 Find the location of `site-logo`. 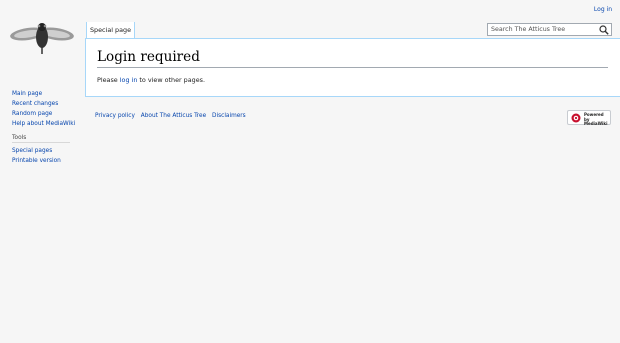

site-logo is located at coordinates (42, 38).